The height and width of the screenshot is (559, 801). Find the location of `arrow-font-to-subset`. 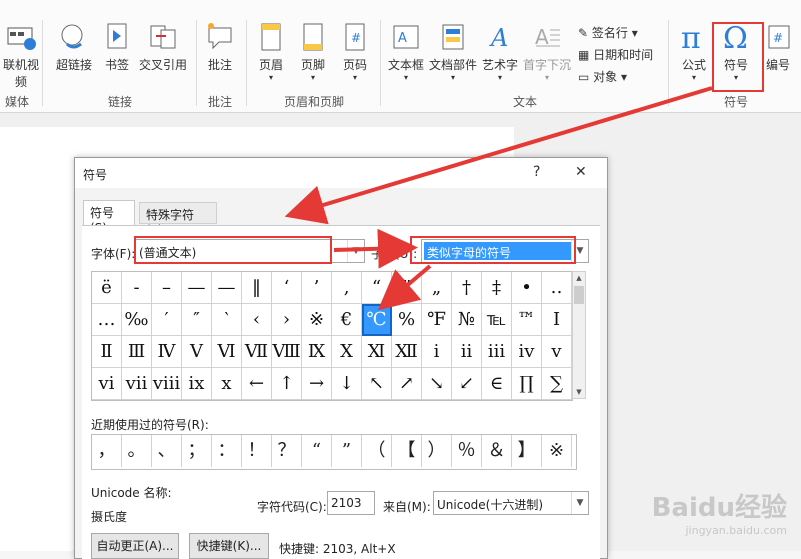

arrow-font-to-subset is located at coordinates (375, 248).